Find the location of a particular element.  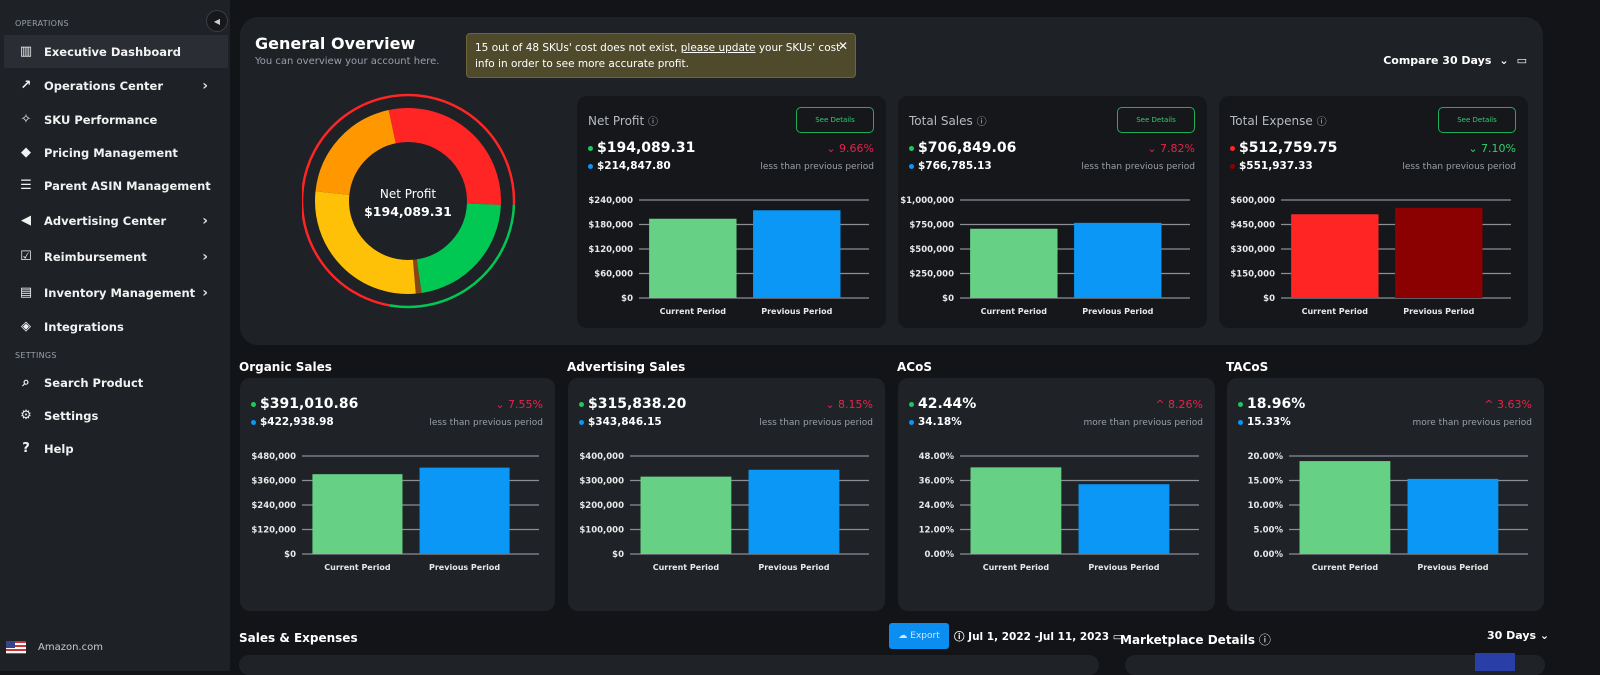

sidebar-item-pricing-management: ◆ Pricing Management is located at coordinates (116, 152).